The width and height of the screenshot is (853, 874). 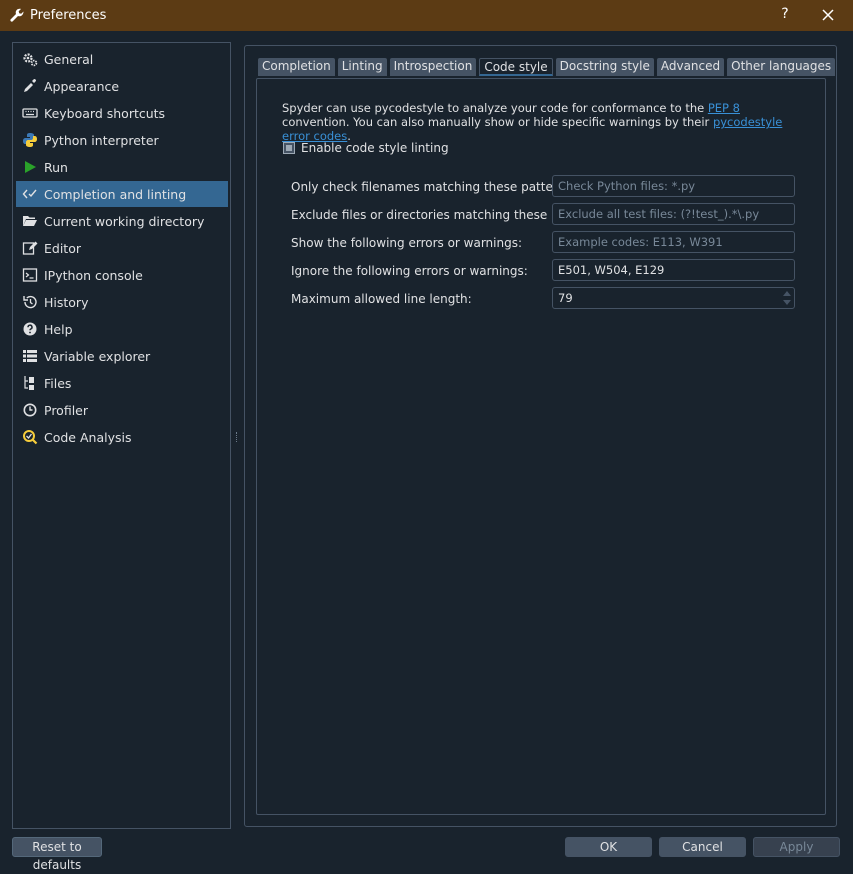 I want to click on sidebar-item-appearance: Appearance, so click(x=122, y=86).